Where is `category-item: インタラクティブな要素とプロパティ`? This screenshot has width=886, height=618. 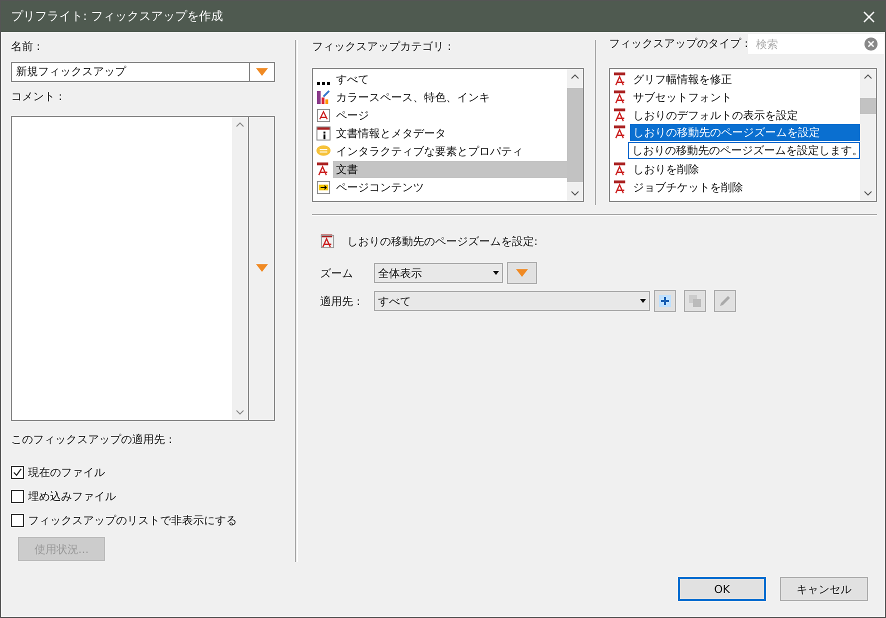 category-item: インタラクティブな要素とプロパティ is located at coordinates (450, 151).